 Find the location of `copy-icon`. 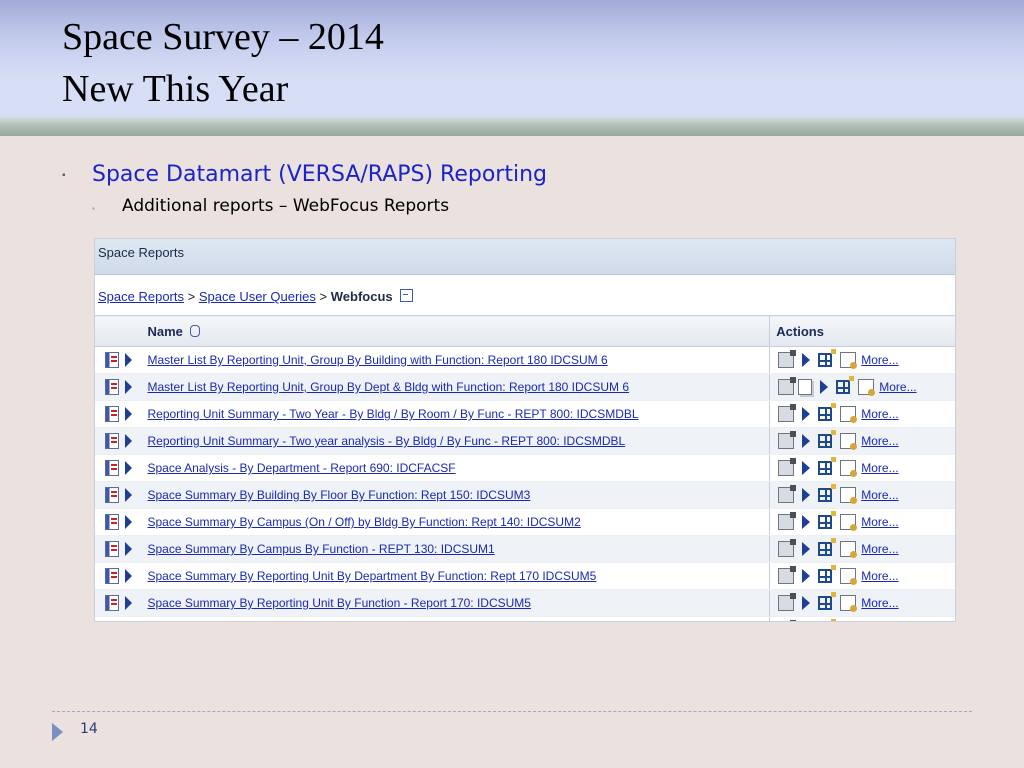

copy-icon is located at coordinates (805, 387).